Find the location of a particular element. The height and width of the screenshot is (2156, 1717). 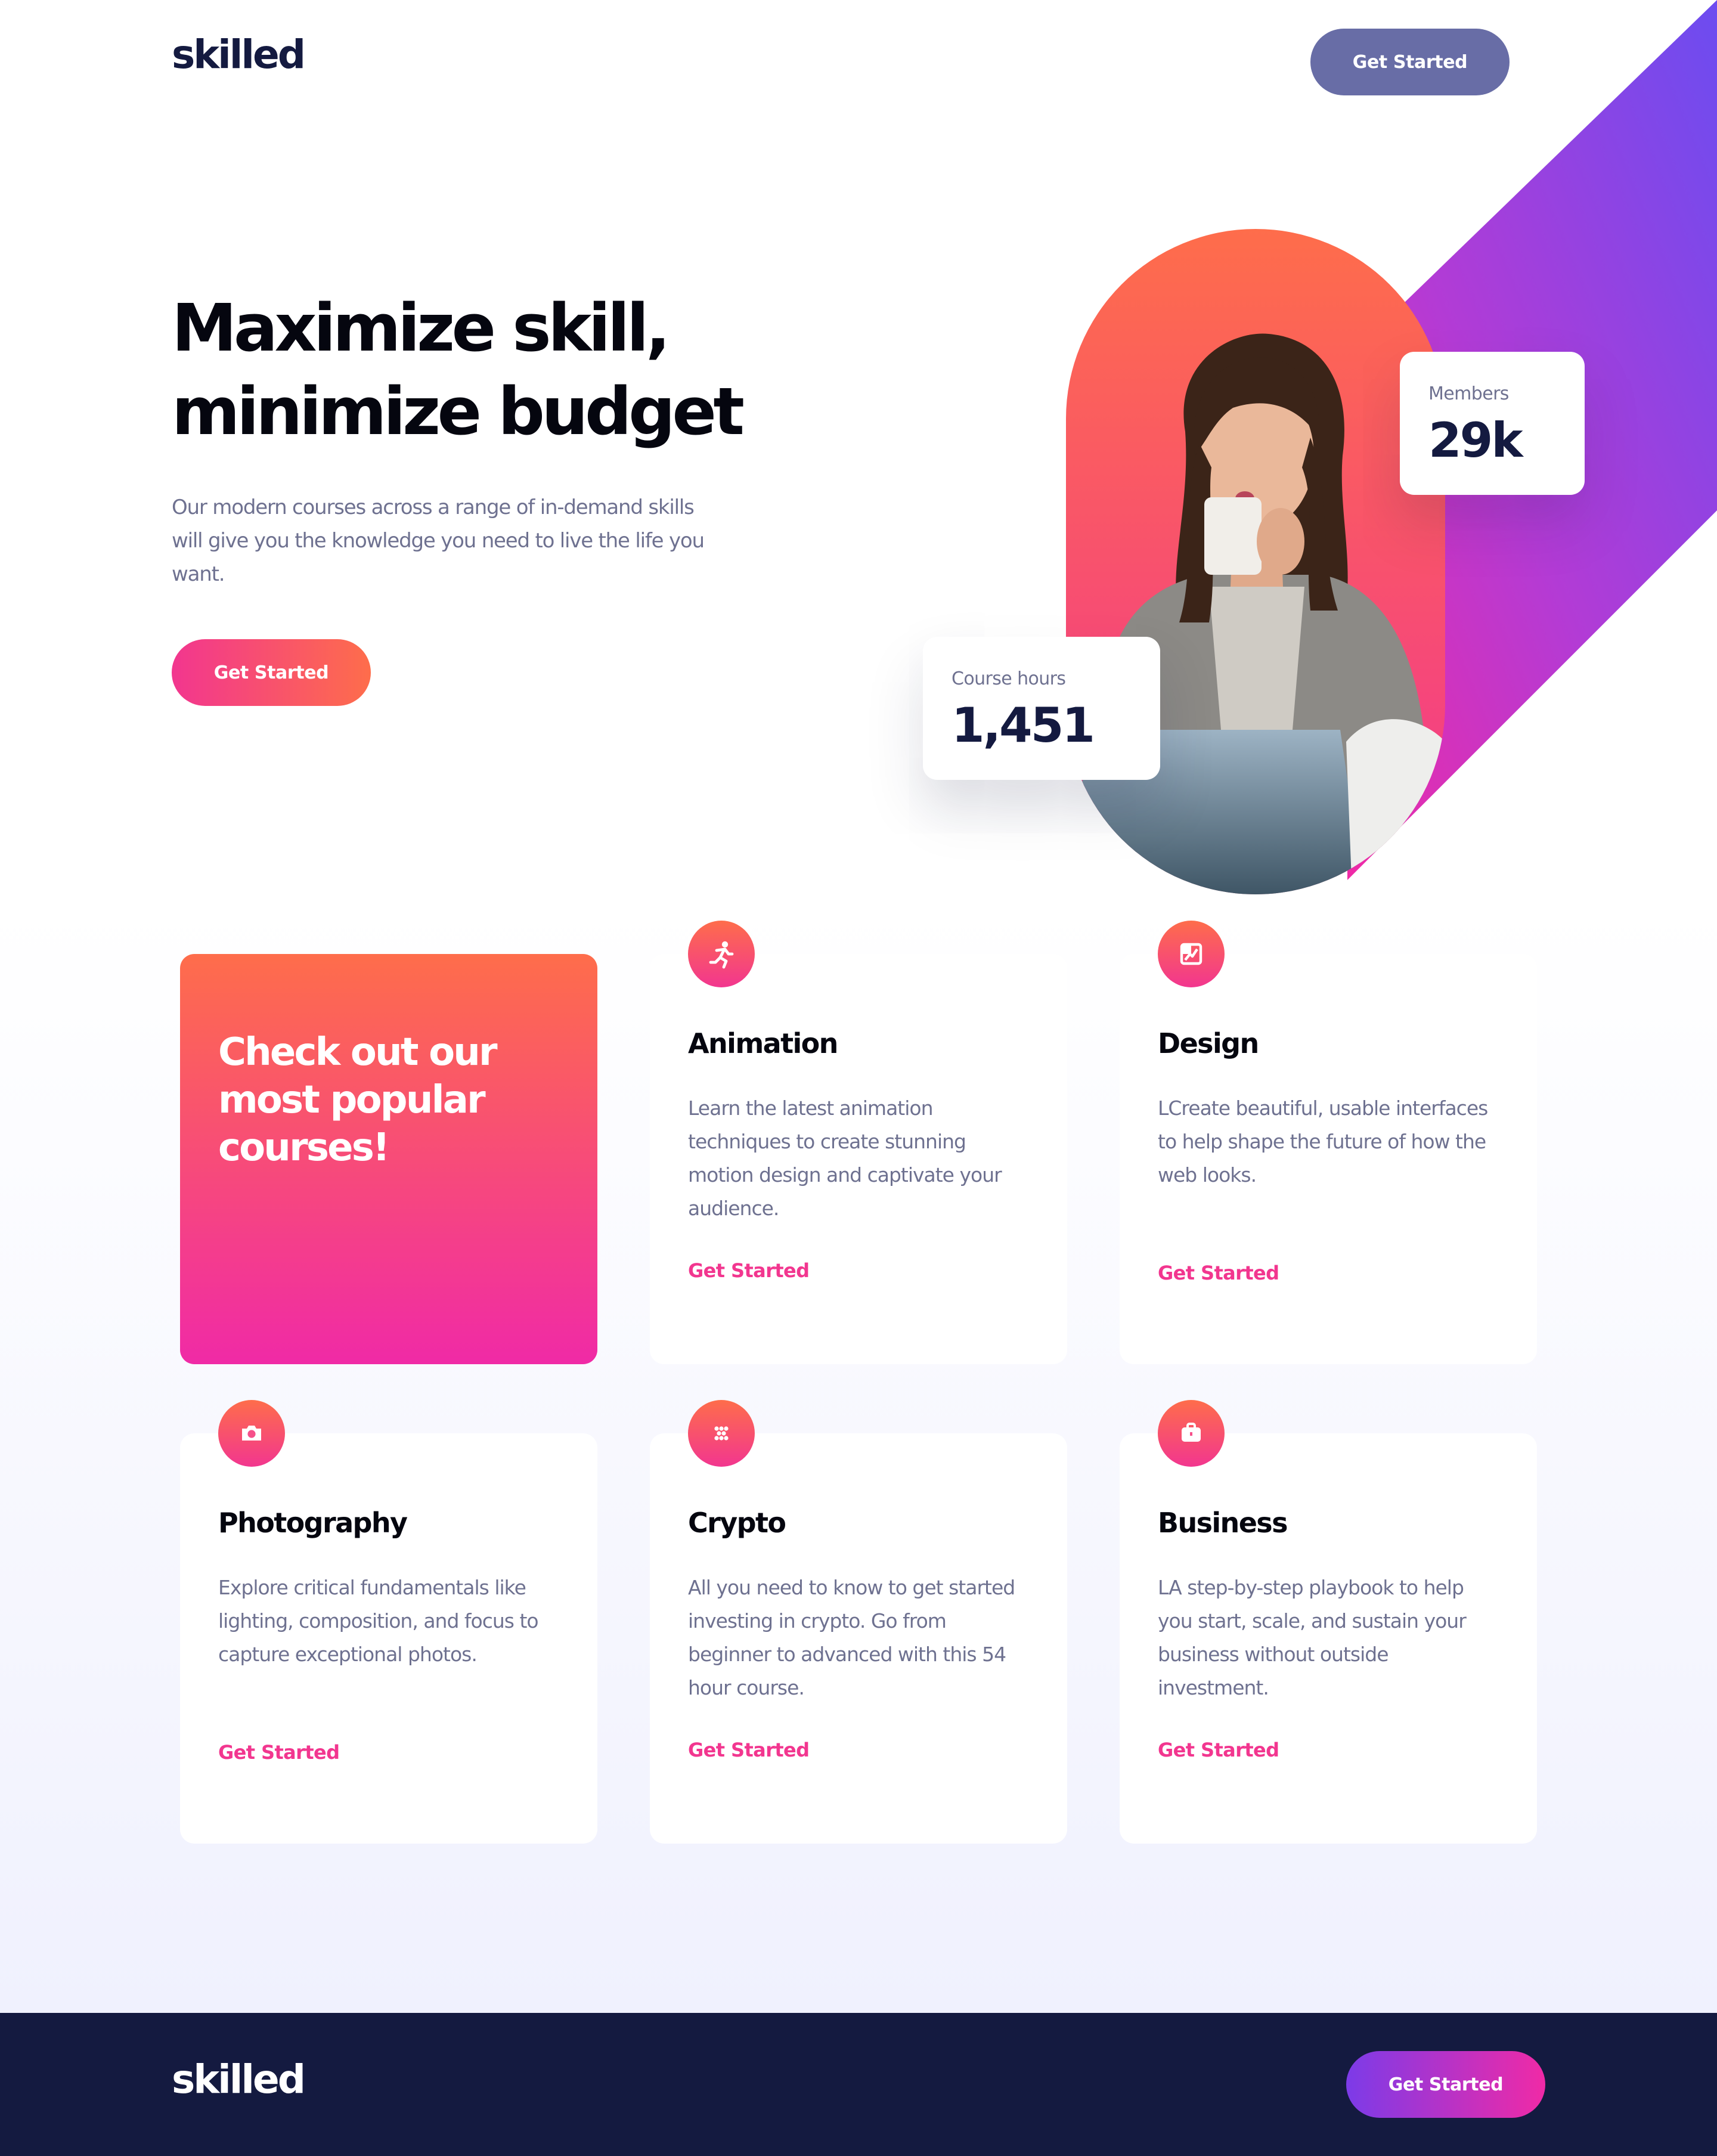

stat-value: 29k is located at coordinates (1475, 441).